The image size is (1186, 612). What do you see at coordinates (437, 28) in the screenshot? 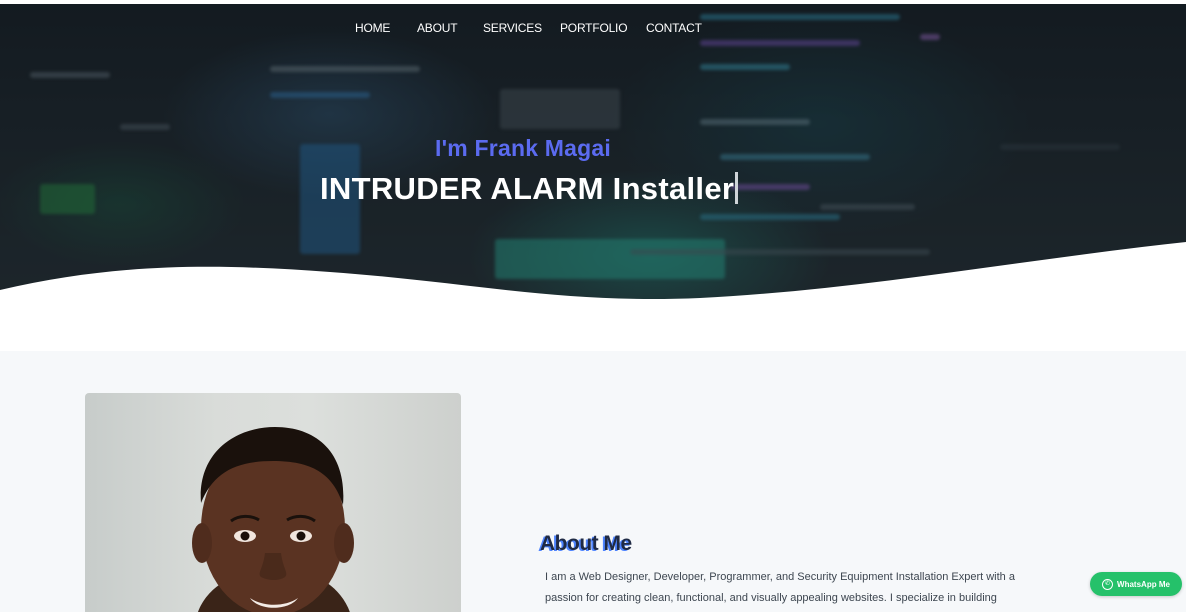
I see `nav-about: ABOUT` at bounding box center [437, 28].